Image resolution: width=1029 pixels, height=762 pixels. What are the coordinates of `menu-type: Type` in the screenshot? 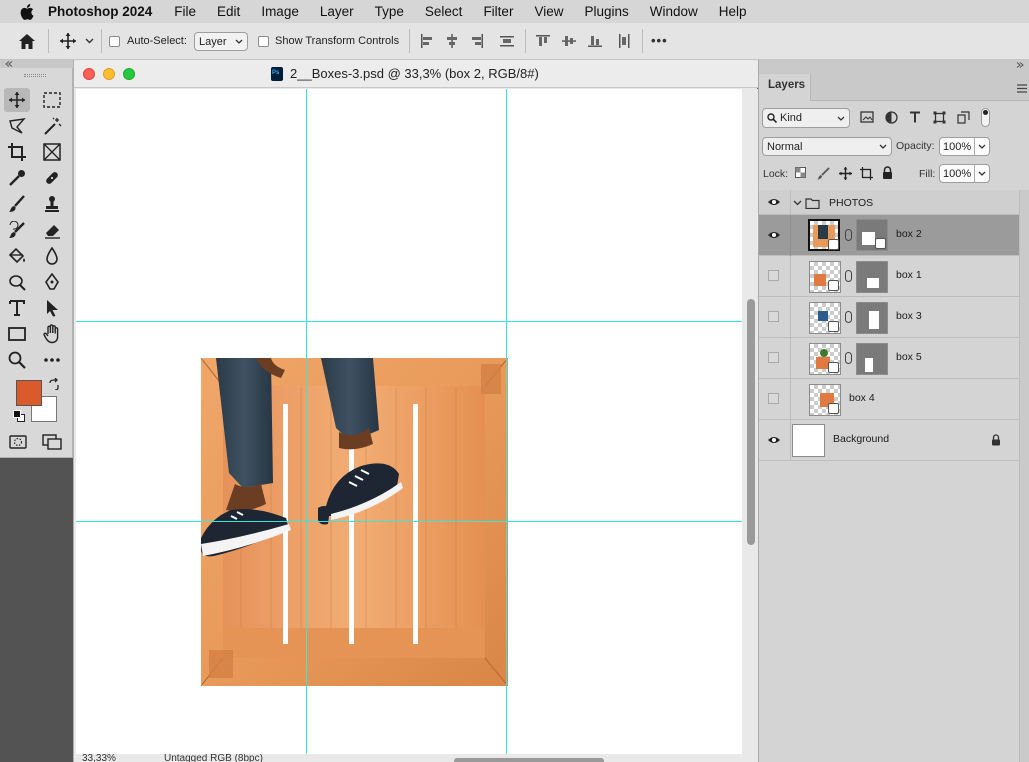 It's located at (389, 11).